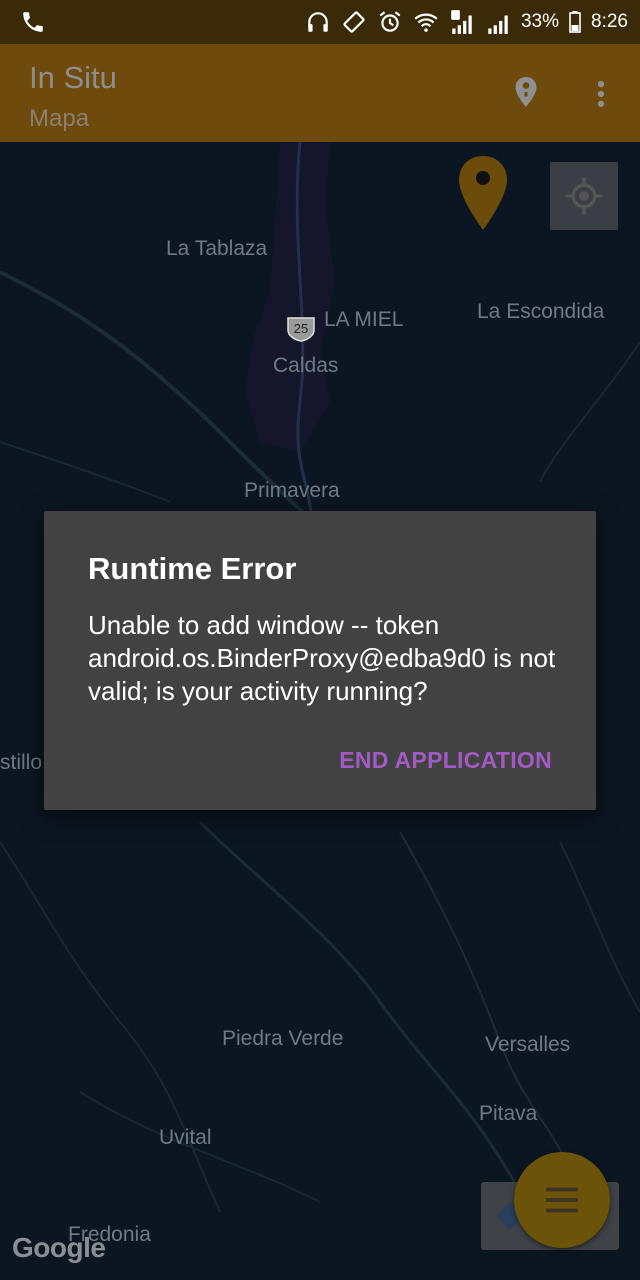 This screenshot has height=1280, width=640. I want to click on menu-fab, so click(562, 1200).